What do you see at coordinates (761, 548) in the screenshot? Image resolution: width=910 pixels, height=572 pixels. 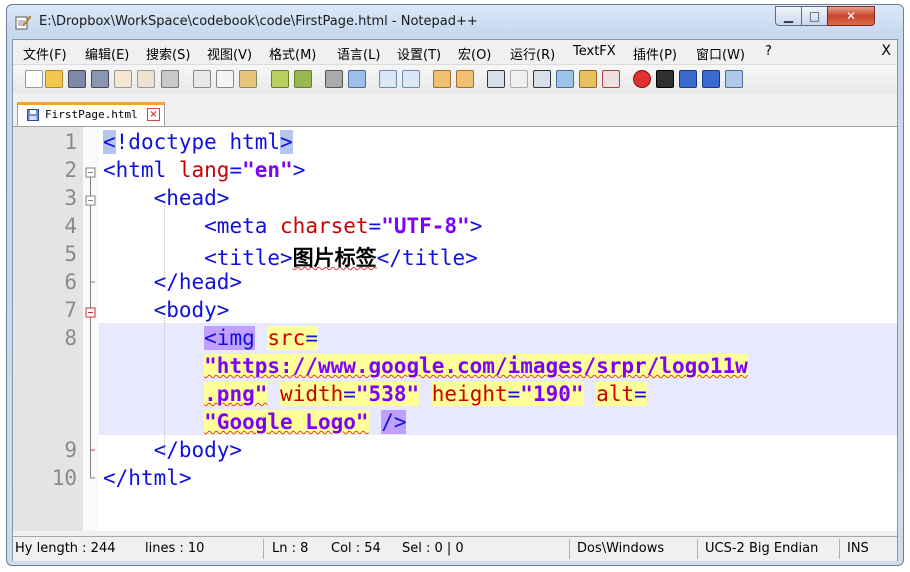 I see `status-encoding: UCS-2 Big Endian` at bounding box center [761, 548].